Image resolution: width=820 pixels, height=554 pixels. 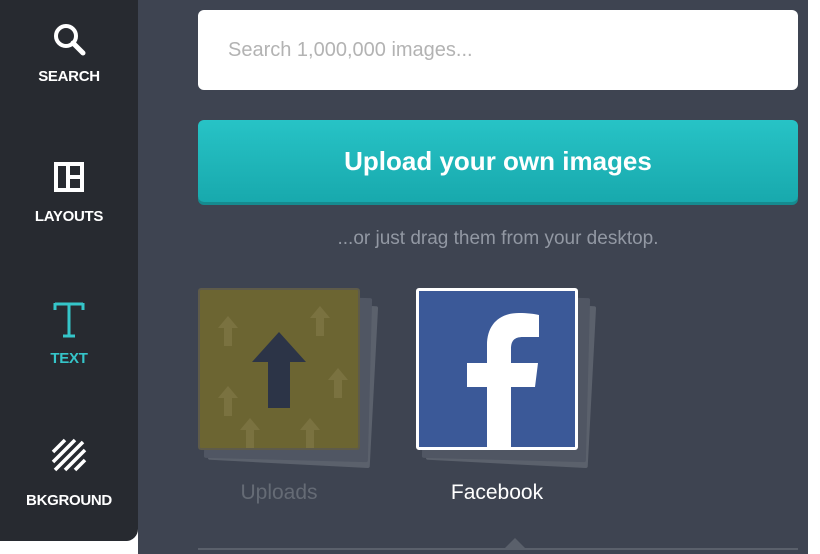 I want to click on facebook-label: Facebook, so click(x=497, y=492).